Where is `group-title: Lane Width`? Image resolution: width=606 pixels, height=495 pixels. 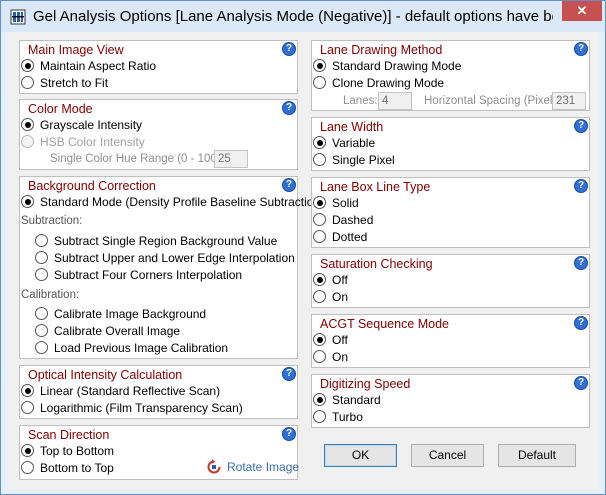 group-title: Lane Width is located at coordinates (352, 127).